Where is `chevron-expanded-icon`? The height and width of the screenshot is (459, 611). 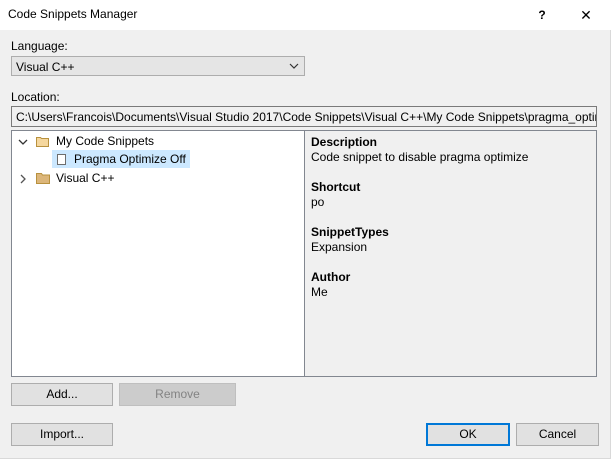 chevron-expanded-icon is located at coordinates (23, 142).